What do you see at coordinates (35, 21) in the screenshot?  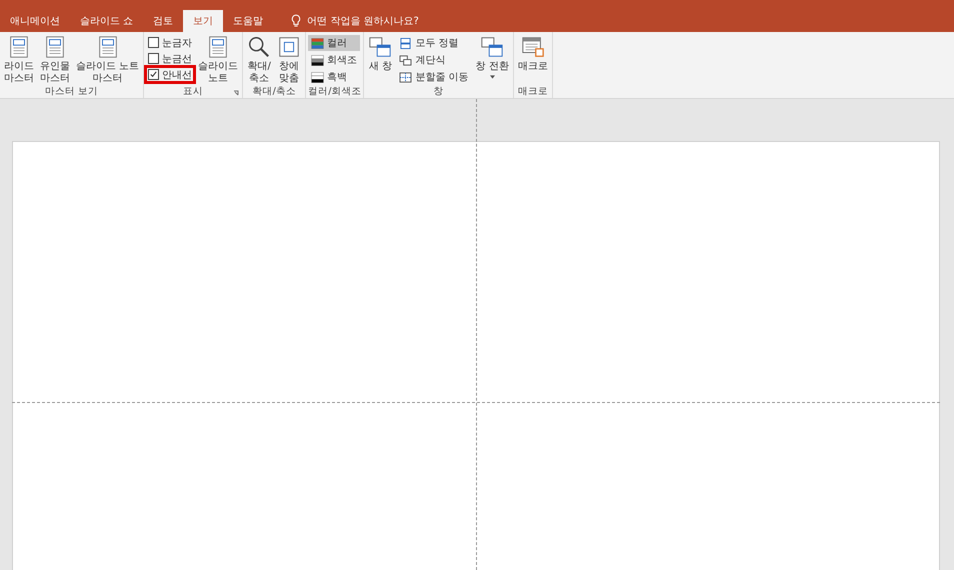 I see `ribbon-tab: 애니메이션` at bounding box center [35, 21].